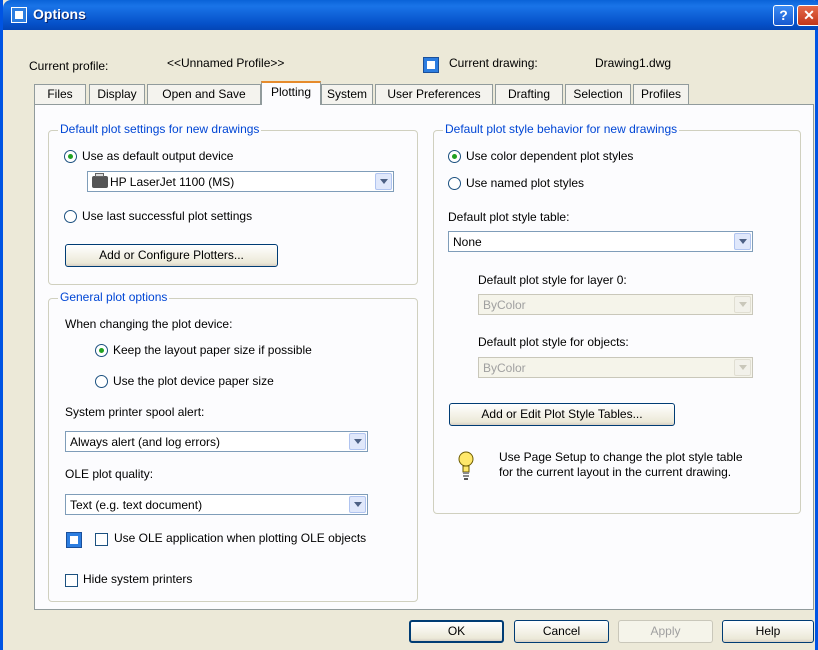 This screenshot has width=818, height=650. Describe the element at coordinates (117, 94) in the screenshot. I see `tab-display: Display` at that location.